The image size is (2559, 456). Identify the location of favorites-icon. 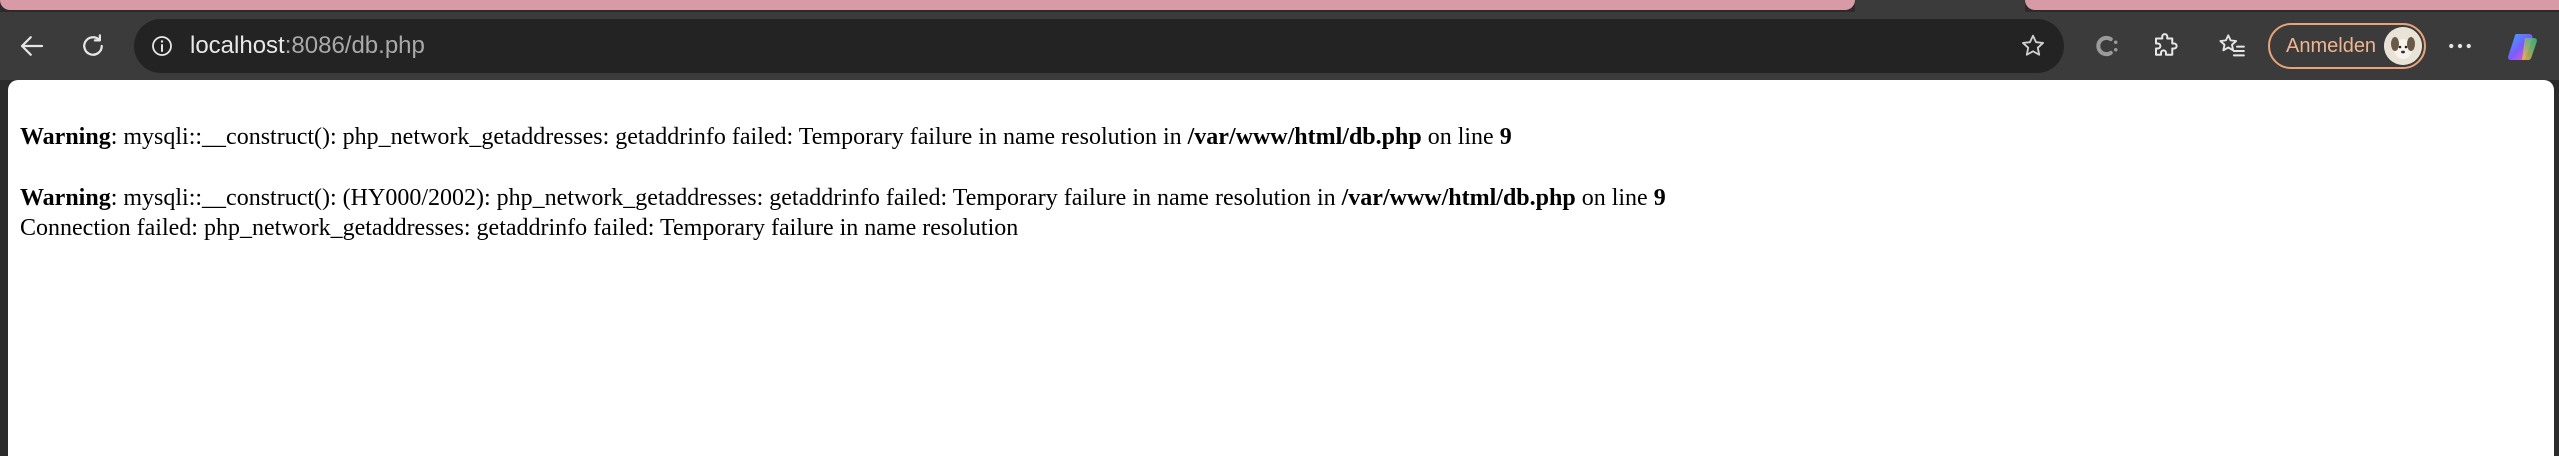
(2232, 45).